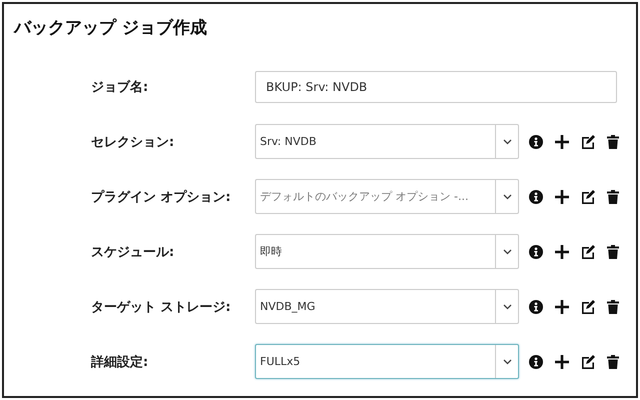  What do you see at coordinates (133, 142) in the screenshot?
I see `field-label: セレクション:` at bounding box center [133, 142].